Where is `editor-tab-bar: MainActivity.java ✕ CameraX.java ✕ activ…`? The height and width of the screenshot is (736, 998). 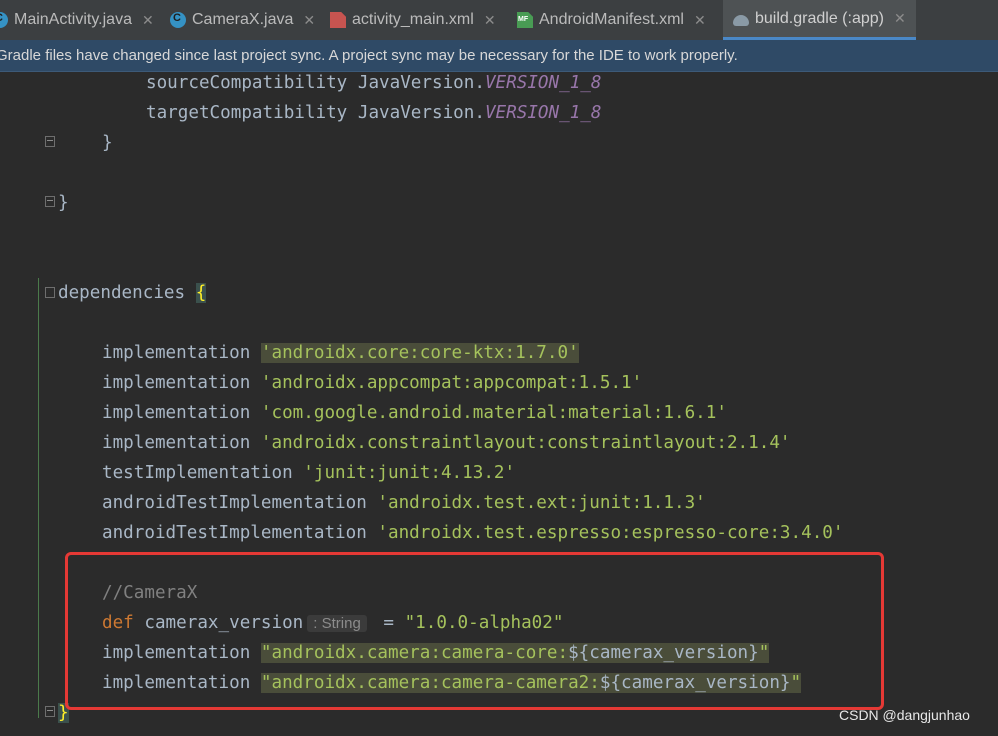 editor-tab-bar: MainActivity.java ✕ CameraX.java ✕ activ… is located at coordinates (499, 20).